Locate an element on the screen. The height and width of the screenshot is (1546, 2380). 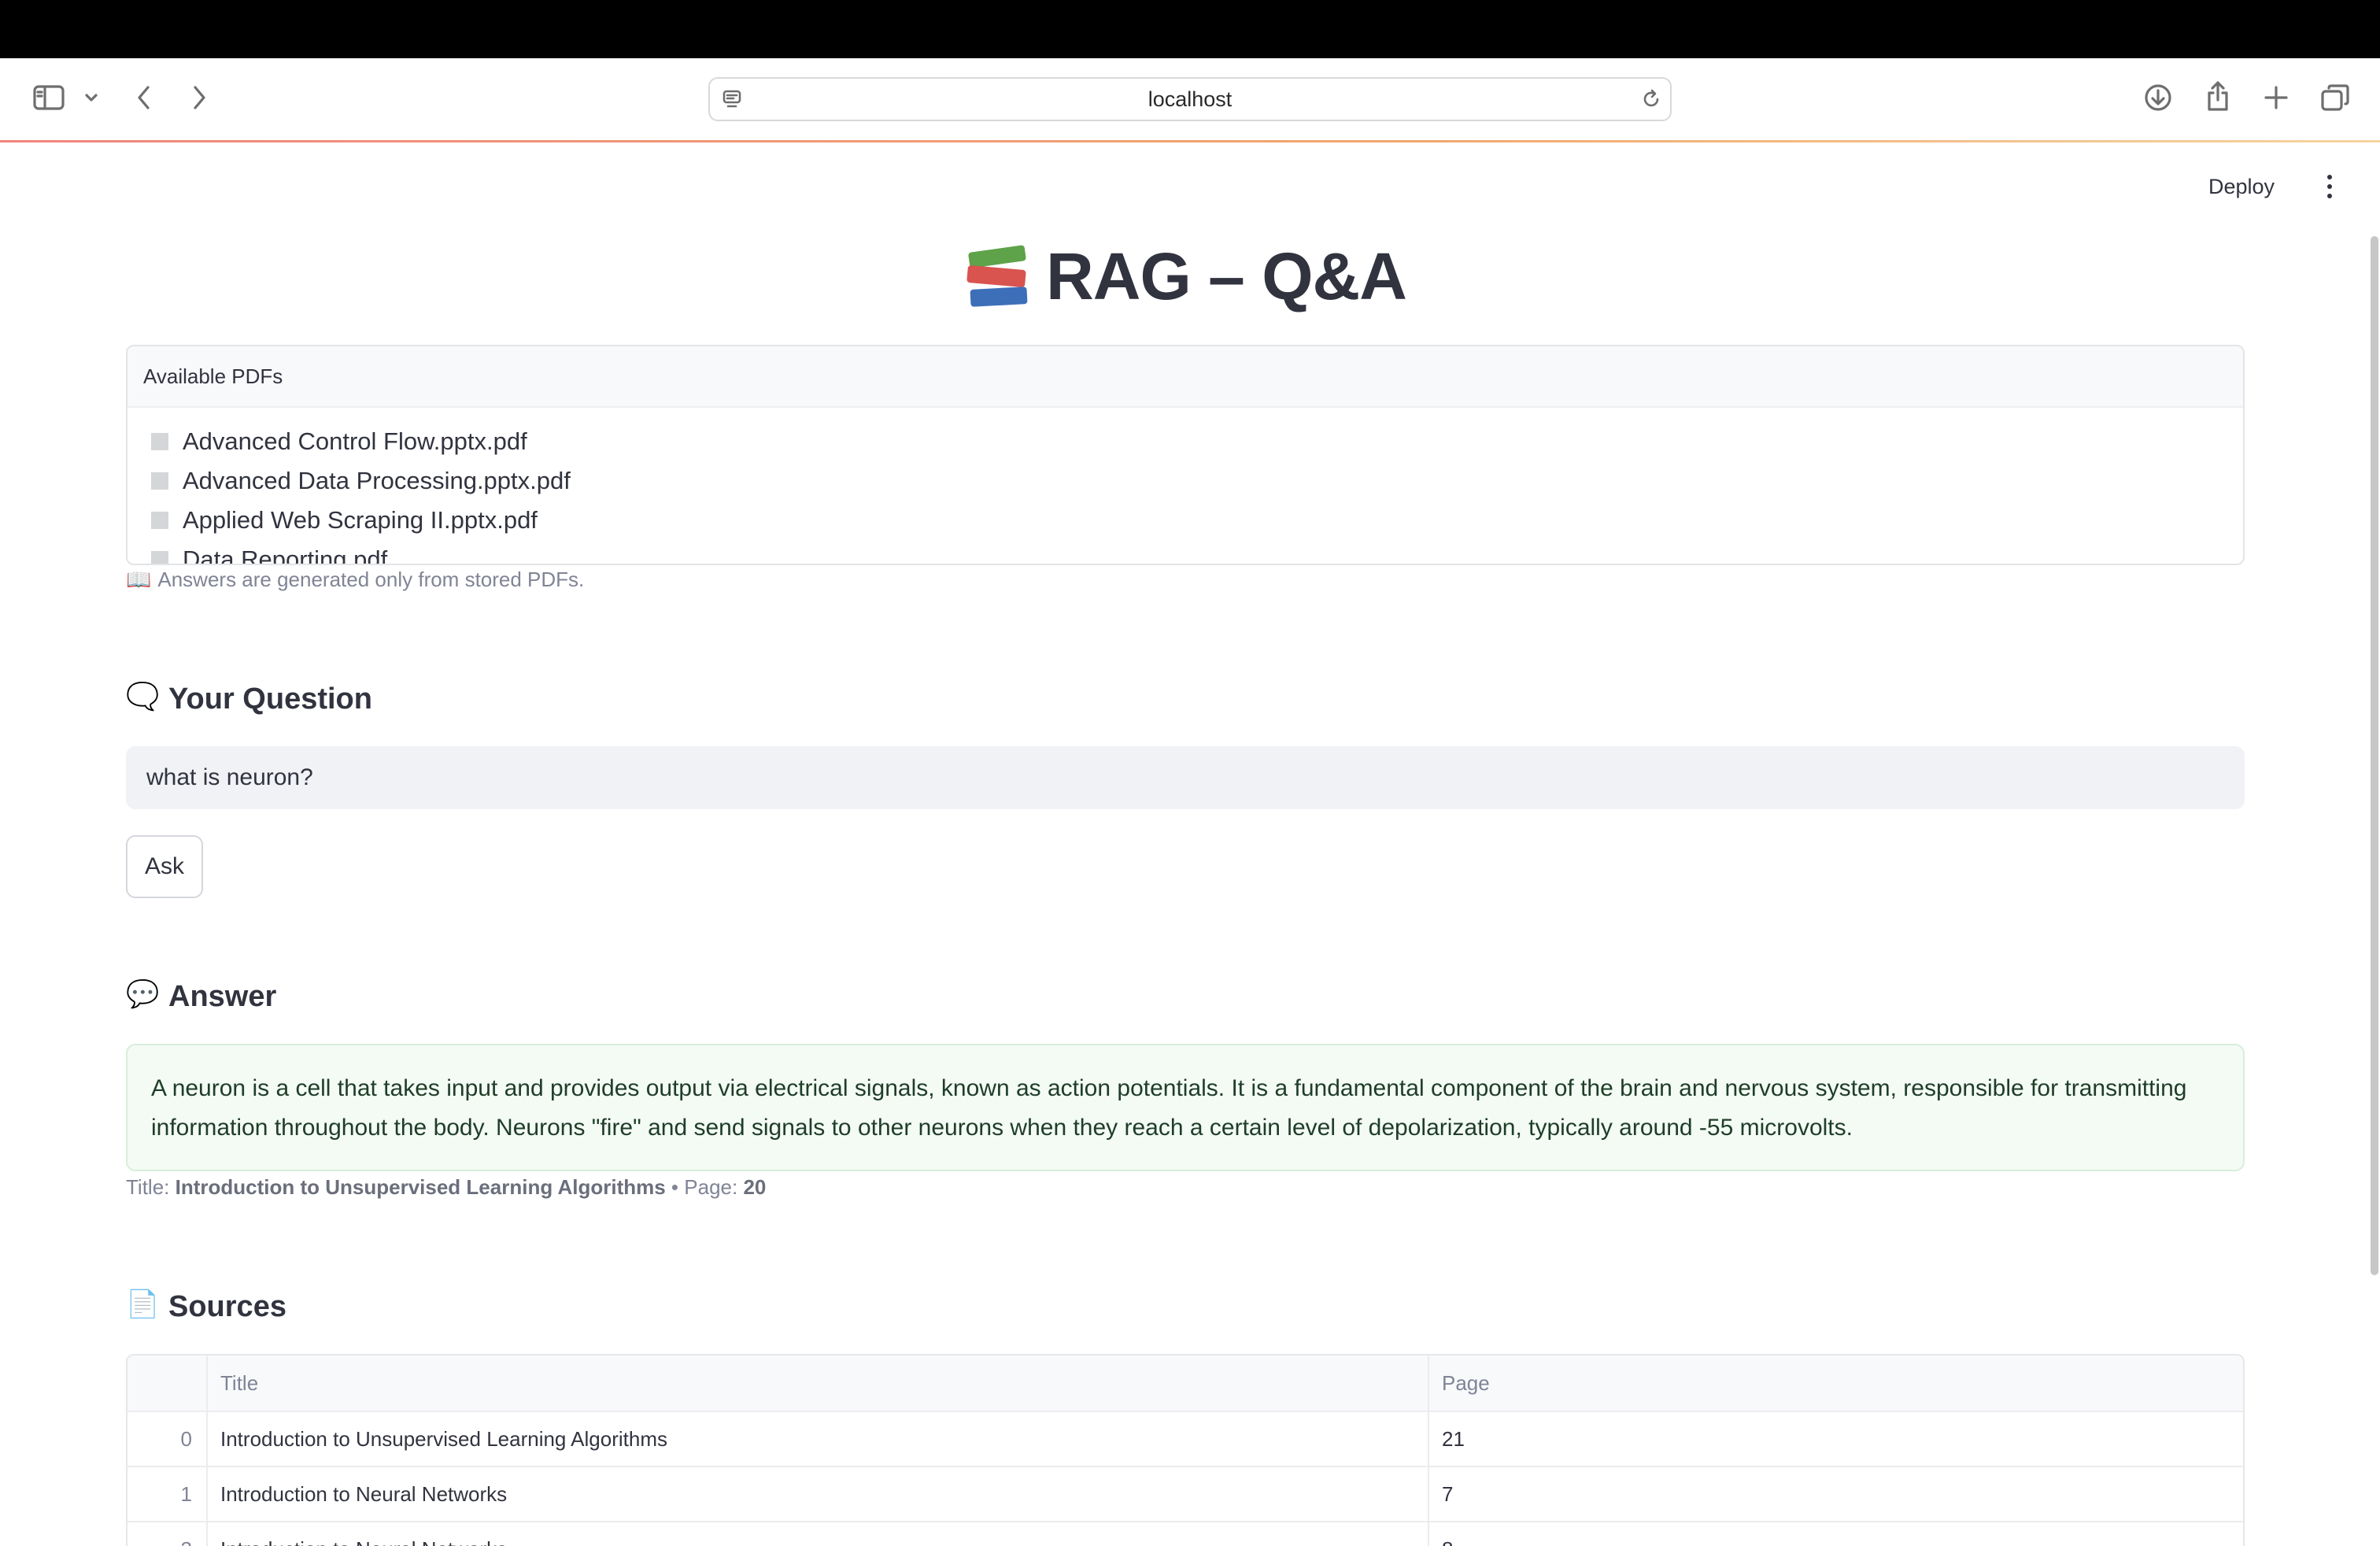
question-heading-text: Your Question is located at coordinates (270, 699).